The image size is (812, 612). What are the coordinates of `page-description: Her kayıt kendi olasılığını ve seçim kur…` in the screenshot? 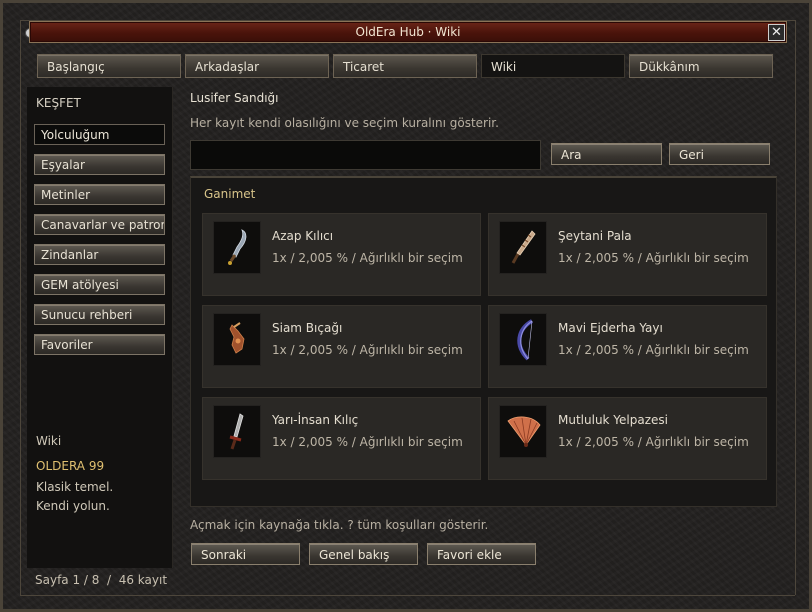 It's located at (344, 123).